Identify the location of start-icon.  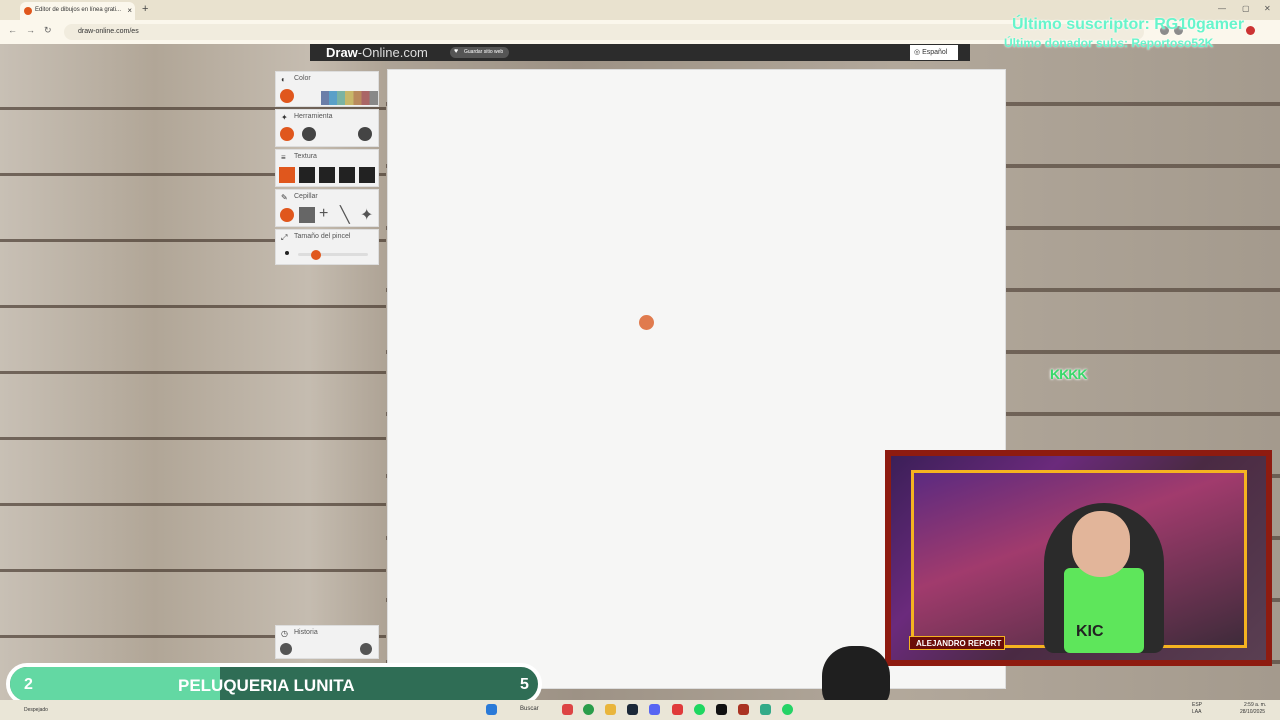
(491, 709).